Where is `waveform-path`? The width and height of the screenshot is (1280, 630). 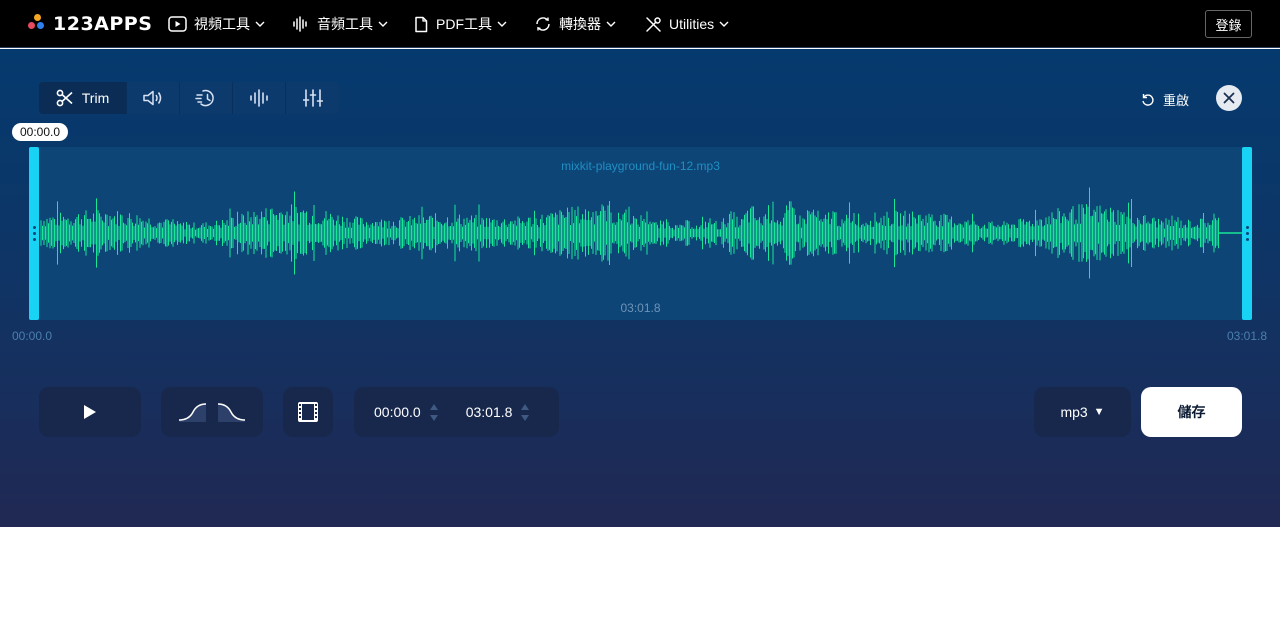 waveform-path is located at coordinates (629, 233).